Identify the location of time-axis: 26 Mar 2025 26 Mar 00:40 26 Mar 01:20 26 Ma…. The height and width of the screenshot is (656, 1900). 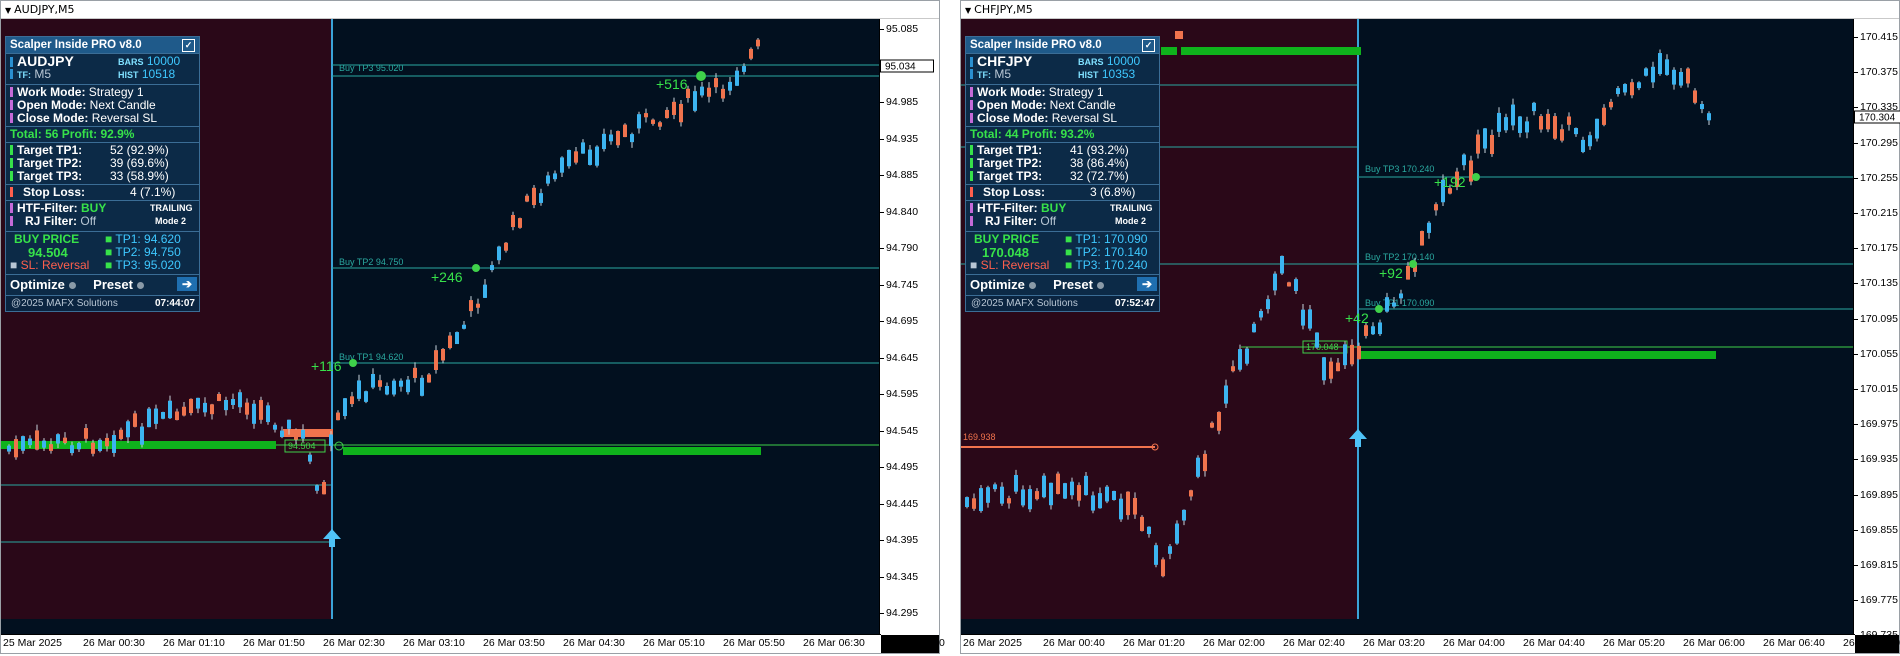
(1430, 643).